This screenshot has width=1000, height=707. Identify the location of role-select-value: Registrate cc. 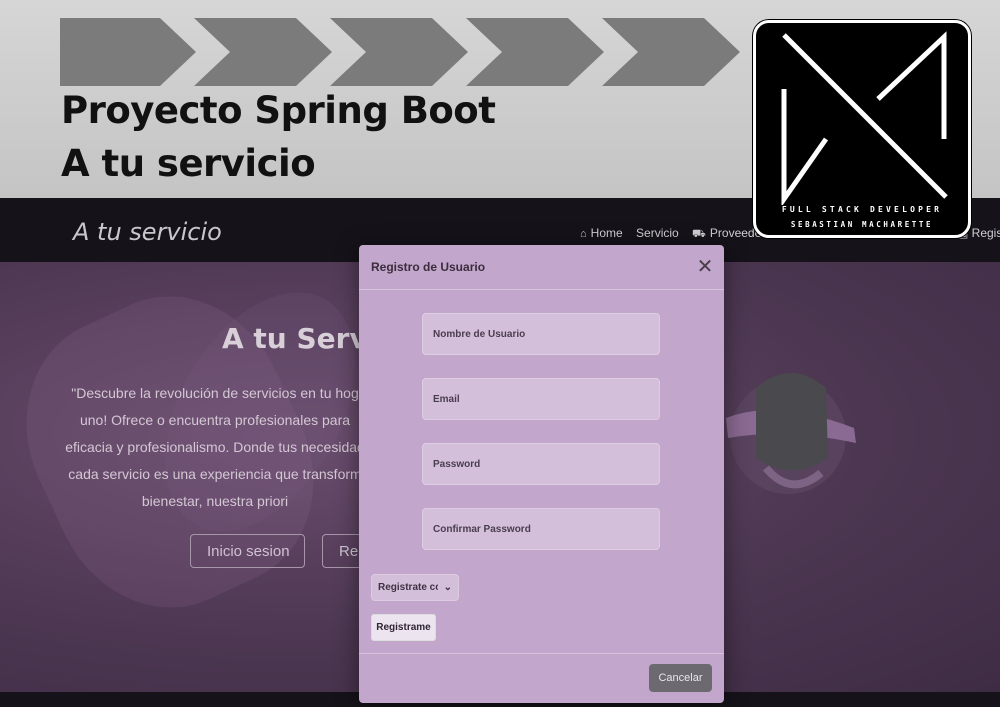
(408, 587).